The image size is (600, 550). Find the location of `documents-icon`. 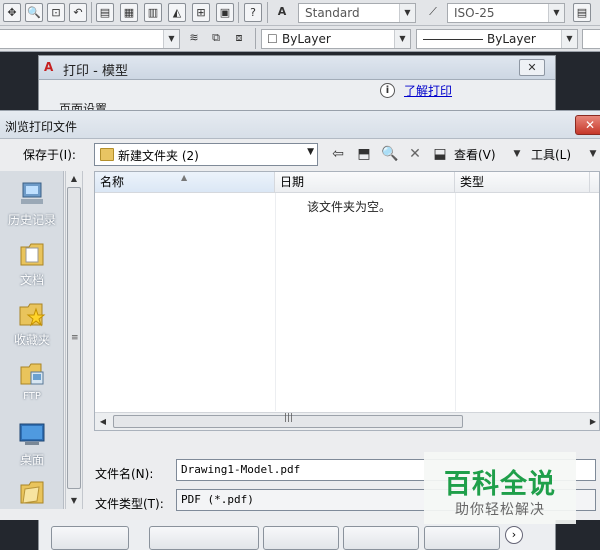

documents-icon is located at coordinates (32, 254).